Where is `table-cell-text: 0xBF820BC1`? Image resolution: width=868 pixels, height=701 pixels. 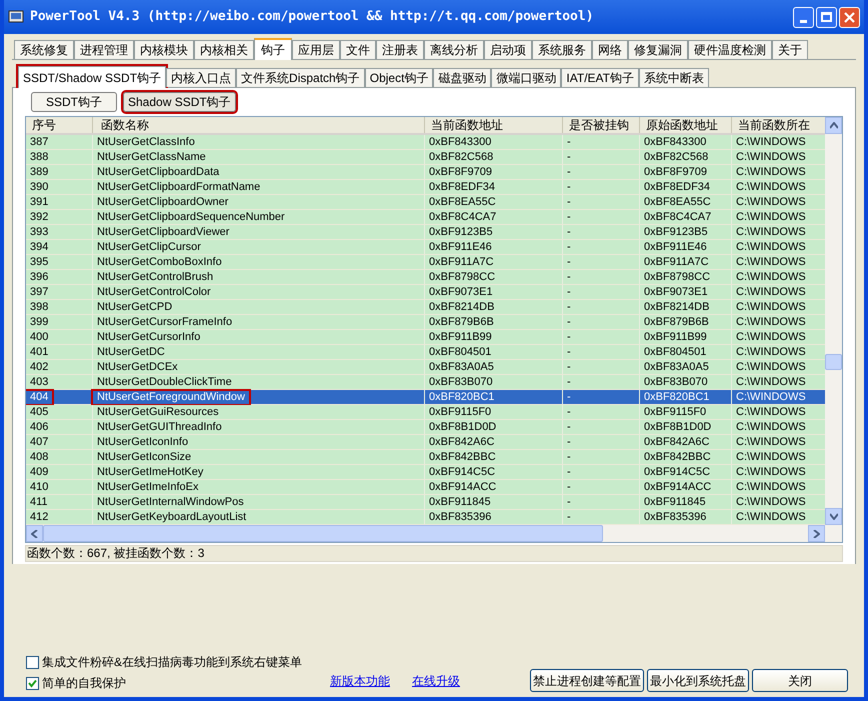
table-cell-text: 0xBF820BC1 is located at coordinates (462, 397).